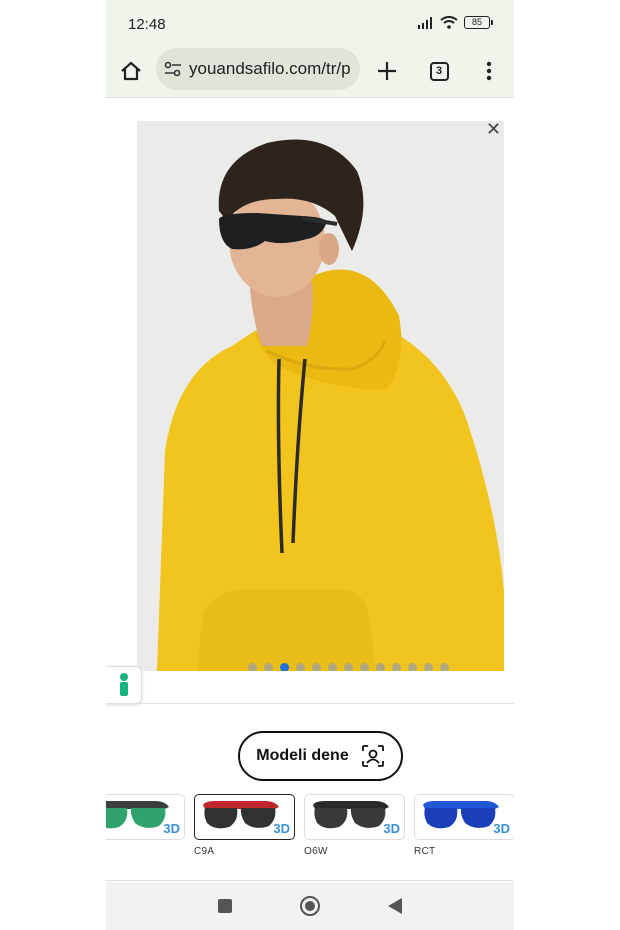  Describe the element at coordinates (310, 703) in the screenshot. I see `divider` at that location.